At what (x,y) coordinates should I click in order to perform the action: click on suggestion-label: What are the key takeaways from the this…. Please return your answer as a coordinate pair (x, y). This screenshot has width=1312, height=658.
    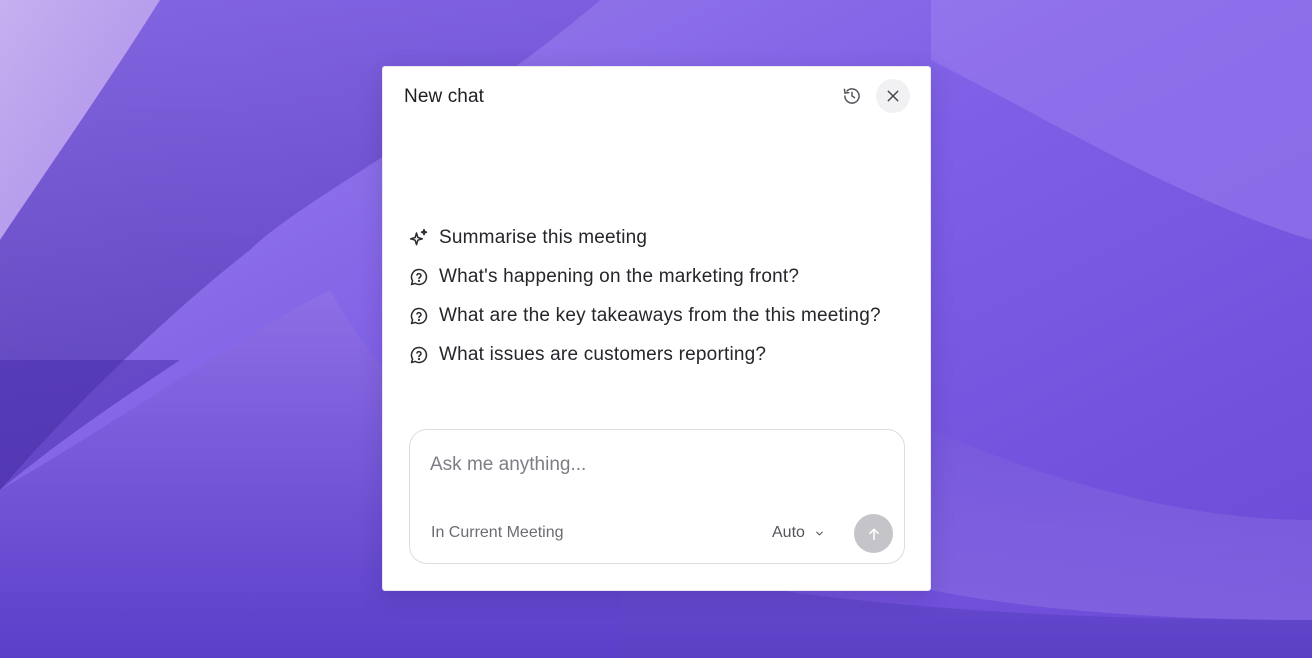
    Looking at the image, I should click on (660, 315).